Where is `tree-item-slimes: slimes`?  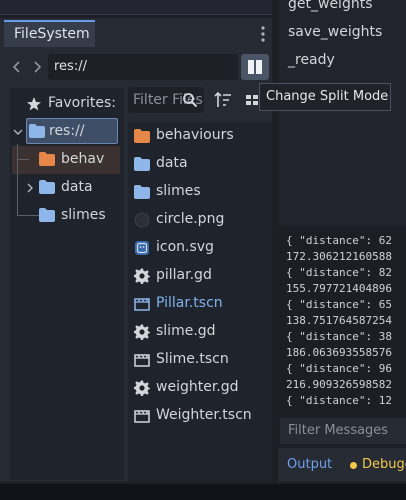
tree-item-slimes: slimes is located at coordinates (67, 209).